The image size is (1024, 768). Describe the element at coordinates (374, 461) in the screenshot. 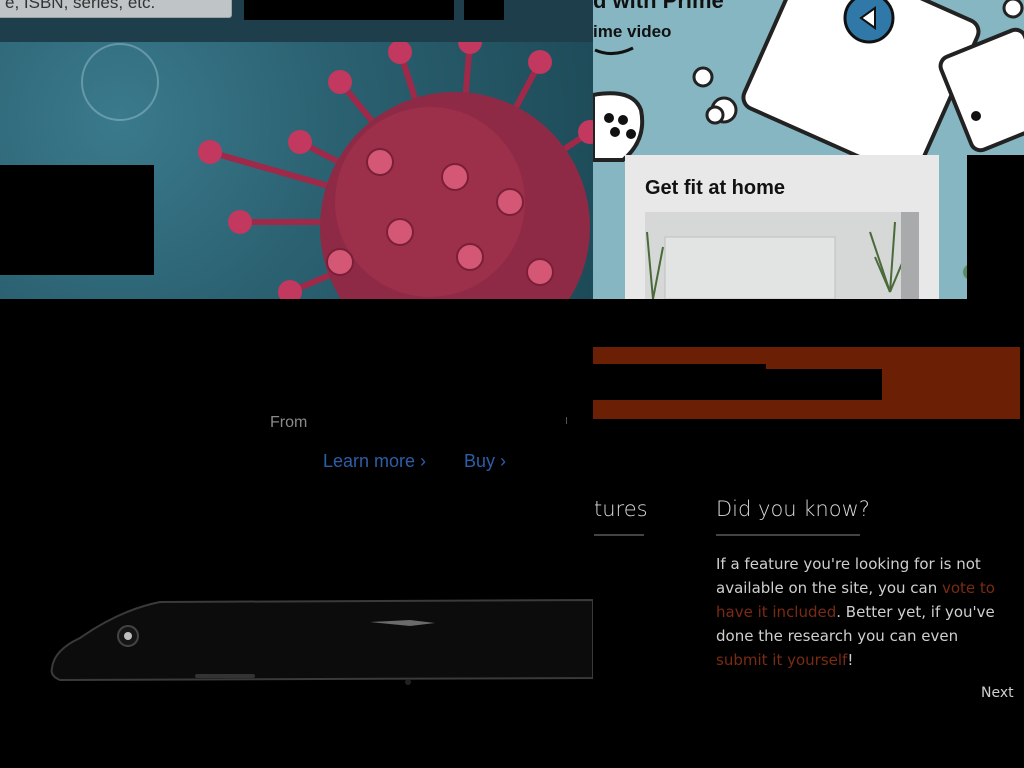

I see `learn-more-link: Learn more ›` at that location.